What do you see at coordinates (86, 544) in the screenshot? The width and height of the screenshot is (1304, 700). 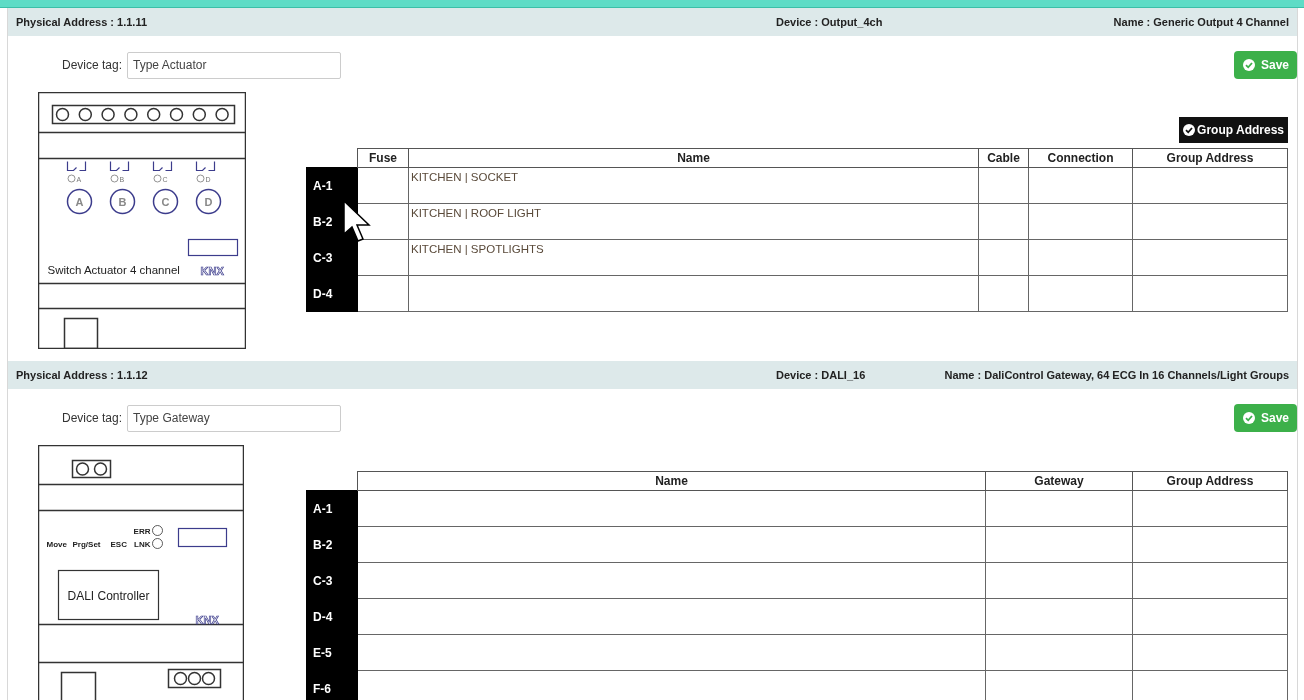 I see `key-label: Prg/Set` at bounding box center [86, 544].